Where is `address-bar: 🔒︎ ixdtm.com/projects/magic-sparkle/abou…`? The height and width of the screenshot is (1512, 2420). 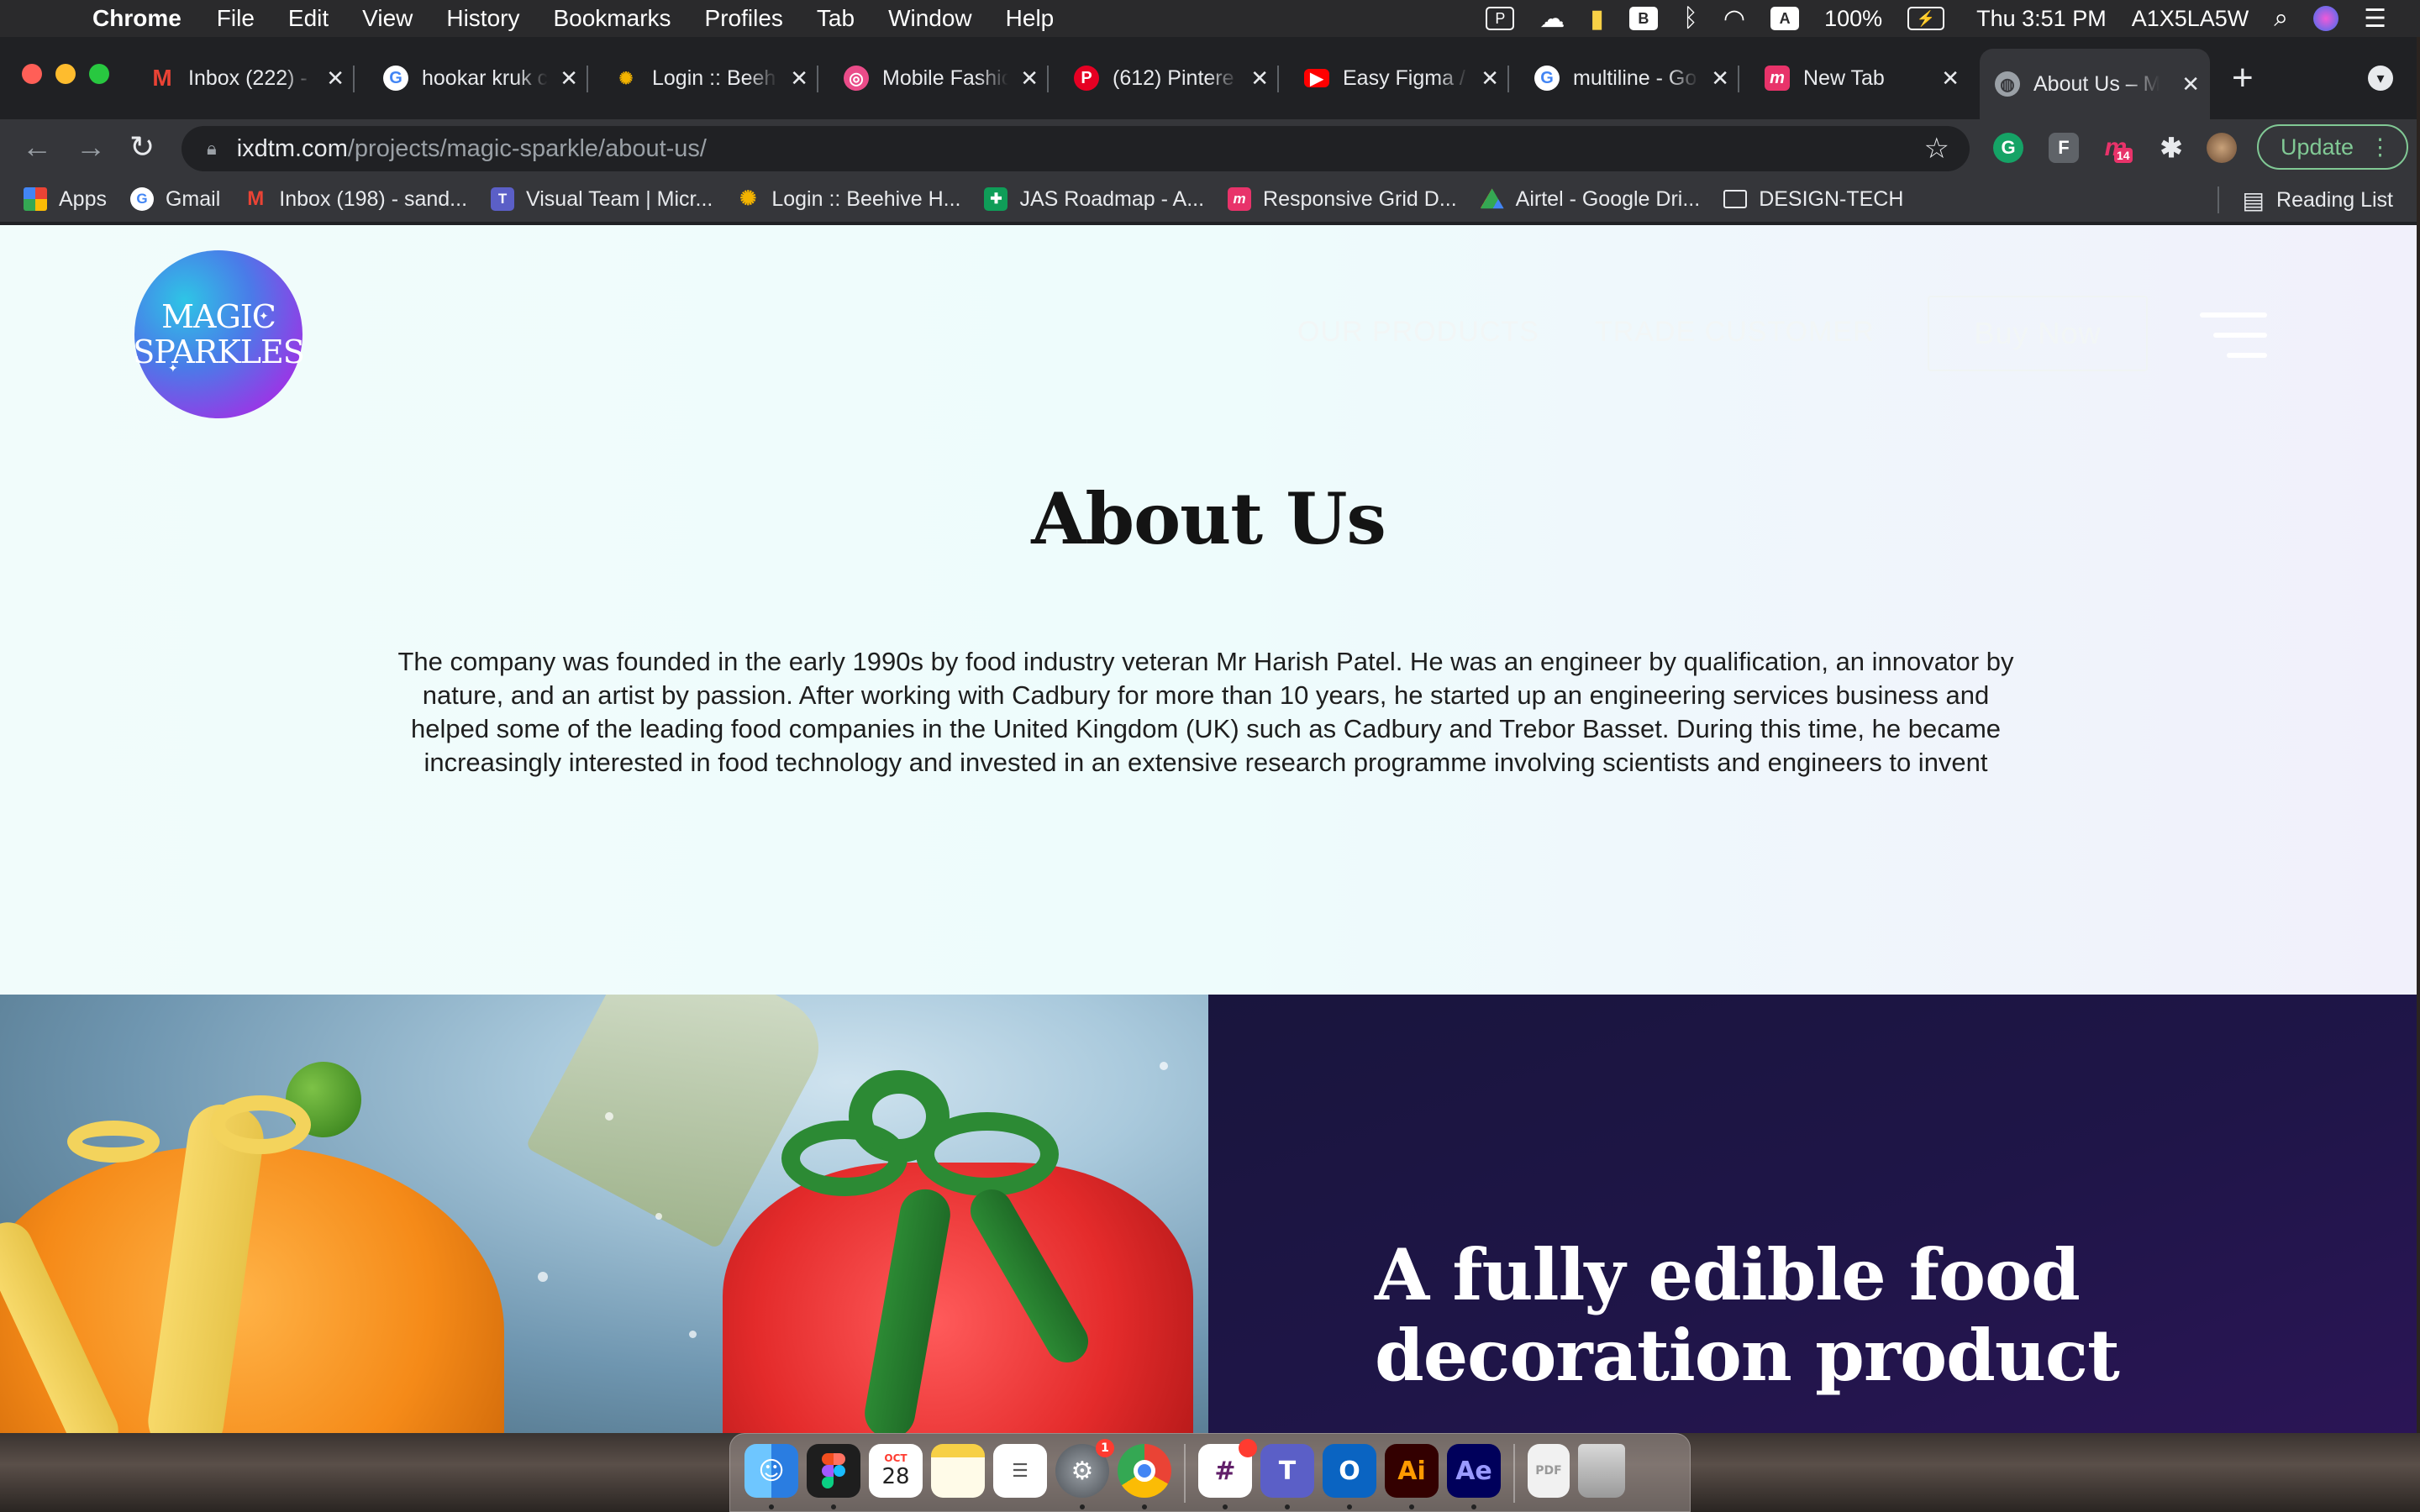
address-bar: 🔒︎ ixdtm.com/projects/magic-sparkle/abou… is located at coordinates (1076, 148).